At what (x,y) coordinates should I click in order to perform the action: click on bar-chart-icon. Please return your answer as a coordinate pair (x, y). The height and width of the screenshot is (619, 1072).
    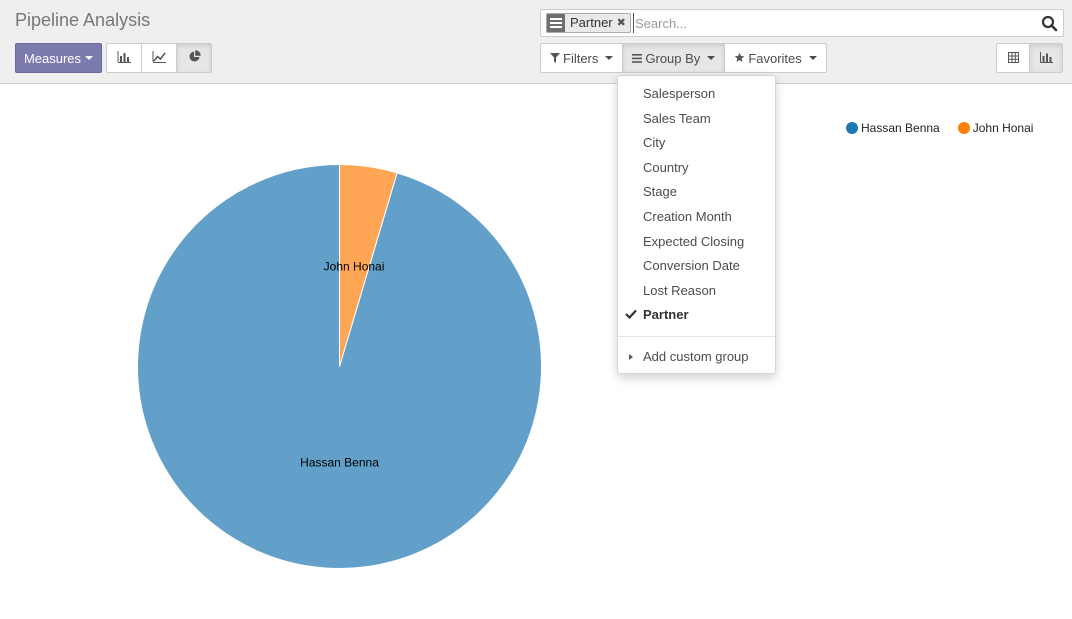
    Looking at the image, I should click on (124, 58).